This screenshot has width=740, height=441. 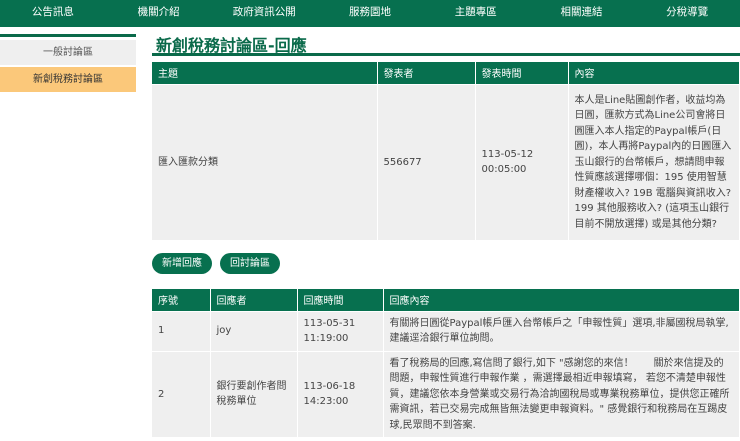 What do you see at coordinates (426, 161) in the screenshot?
I see `topic-author: 556677` at bounding box center [426, 161].